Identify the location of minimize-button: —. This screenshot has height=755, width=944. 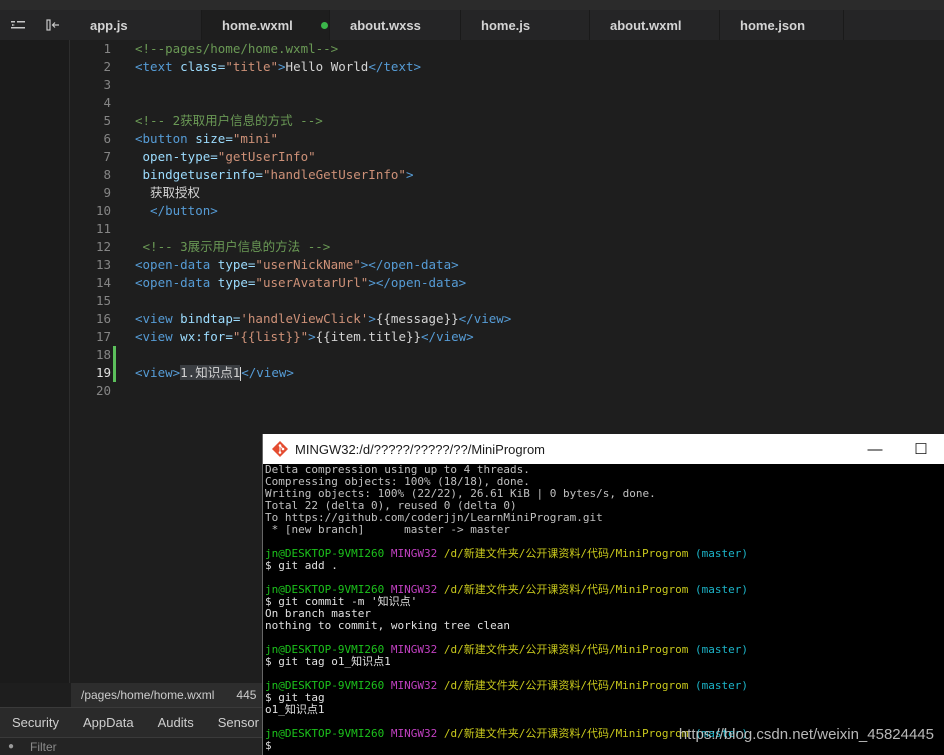
(875, 449).